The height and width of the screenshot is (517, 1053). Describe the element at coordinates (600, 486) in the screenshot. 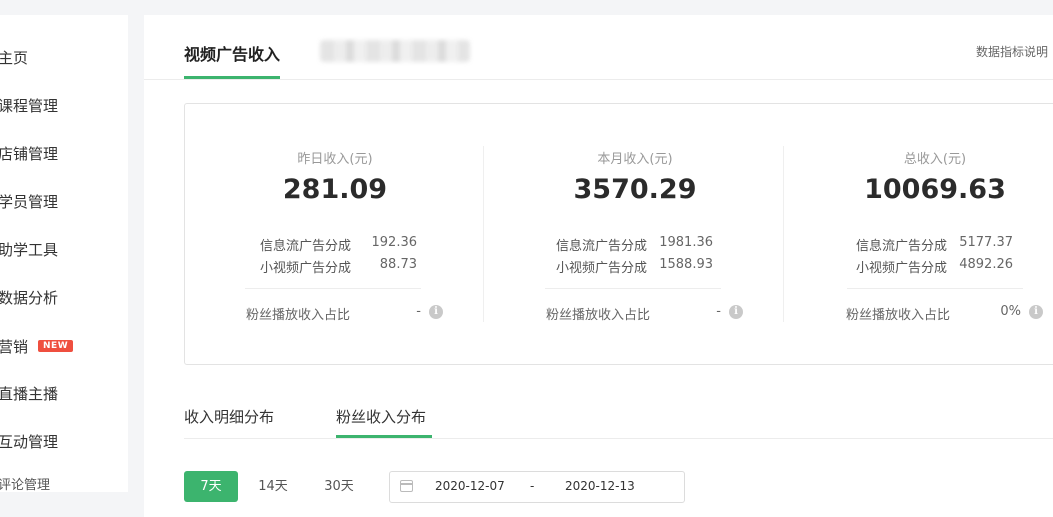

I see `date-end: 2020-12-13` at that location.